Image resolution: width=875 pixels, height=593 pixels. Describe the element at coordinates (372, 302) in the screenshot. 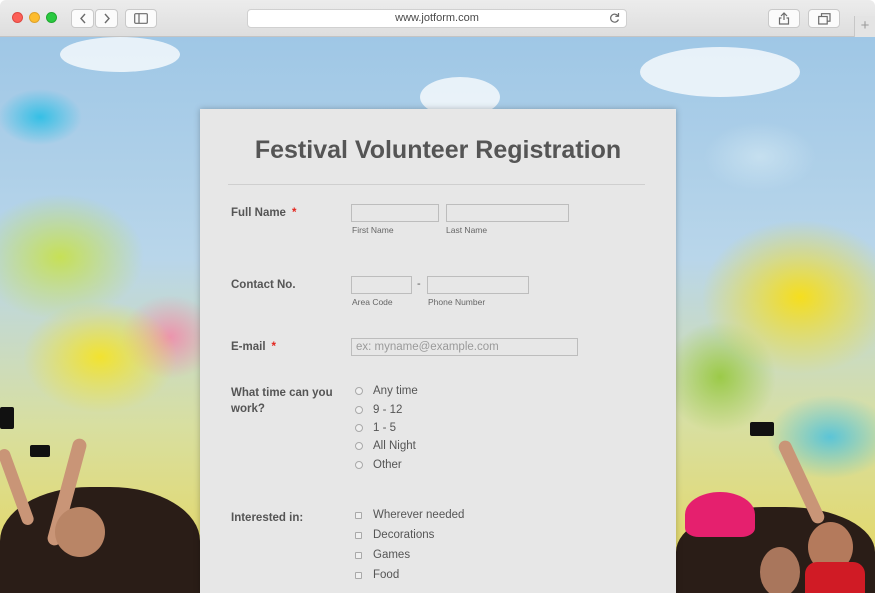

I see `area-code-sublabel: Area Code` at that location.